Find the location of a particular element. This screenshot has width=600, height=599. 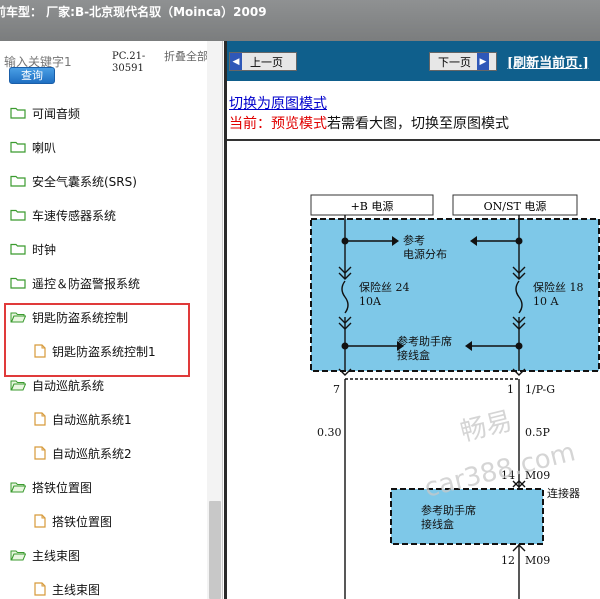

ref-power-line2: 电源分布 is located at coordinates (425, 254).